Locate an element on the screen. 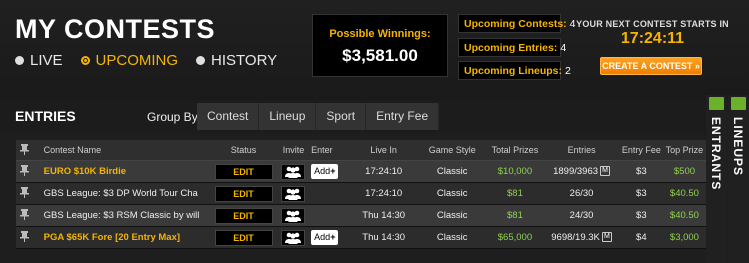  entries-count: 1899/3963 is located at coordinates (576, 171).